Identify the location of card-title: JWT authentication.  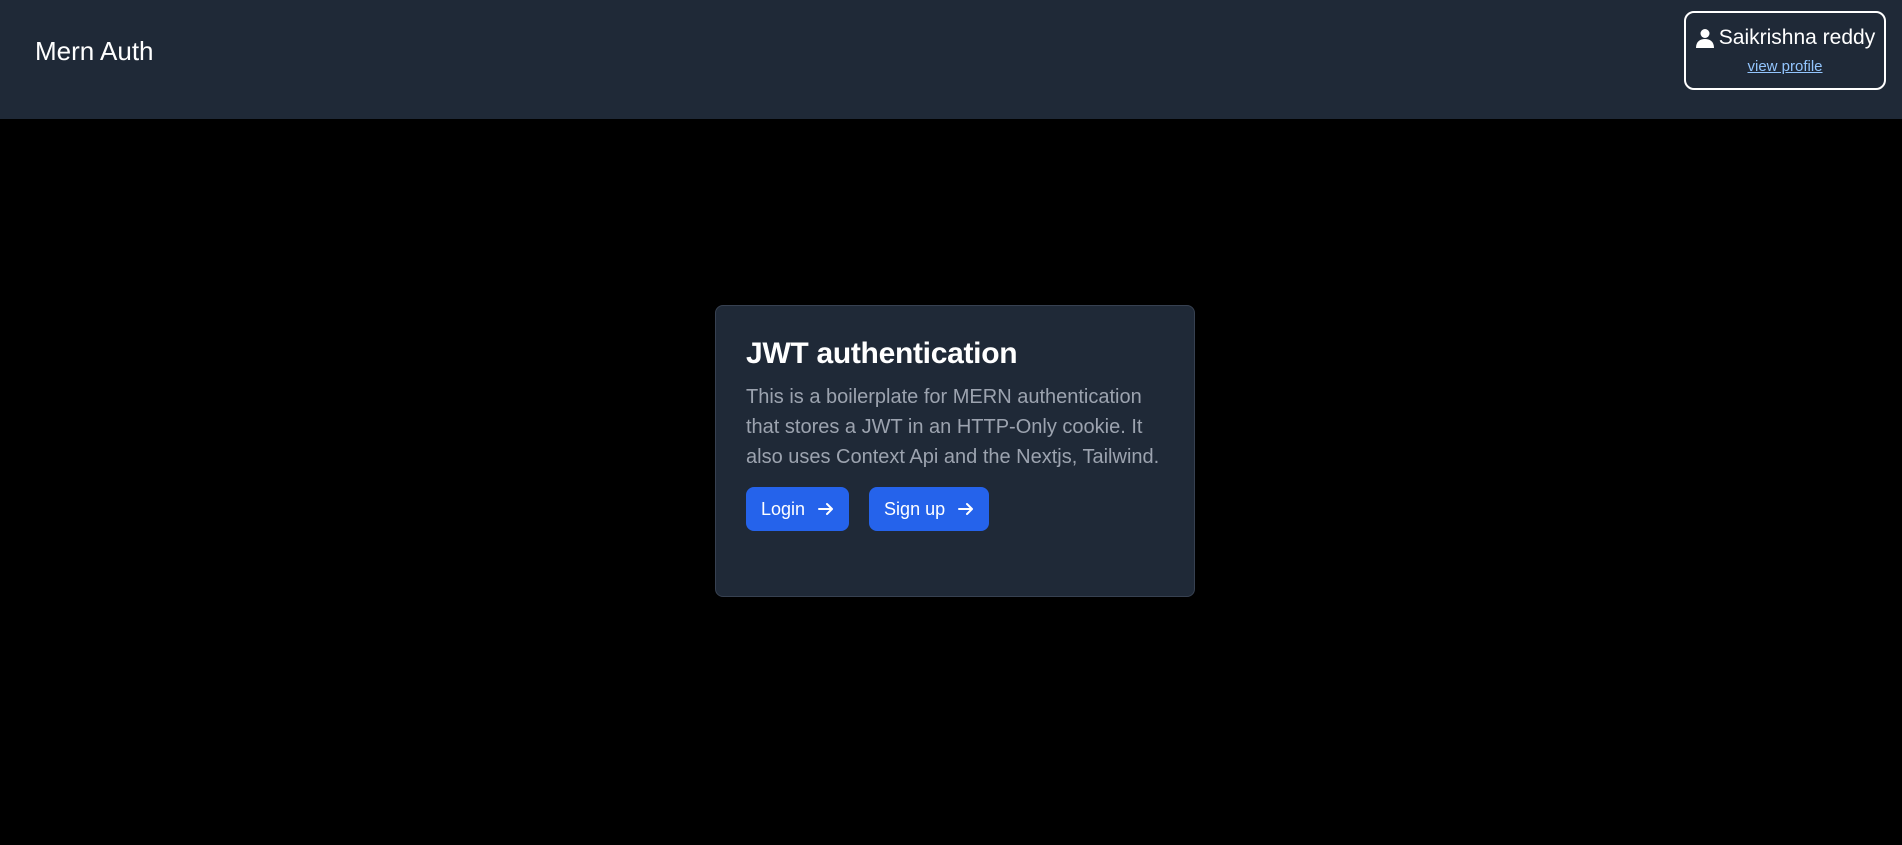
(882, 353).